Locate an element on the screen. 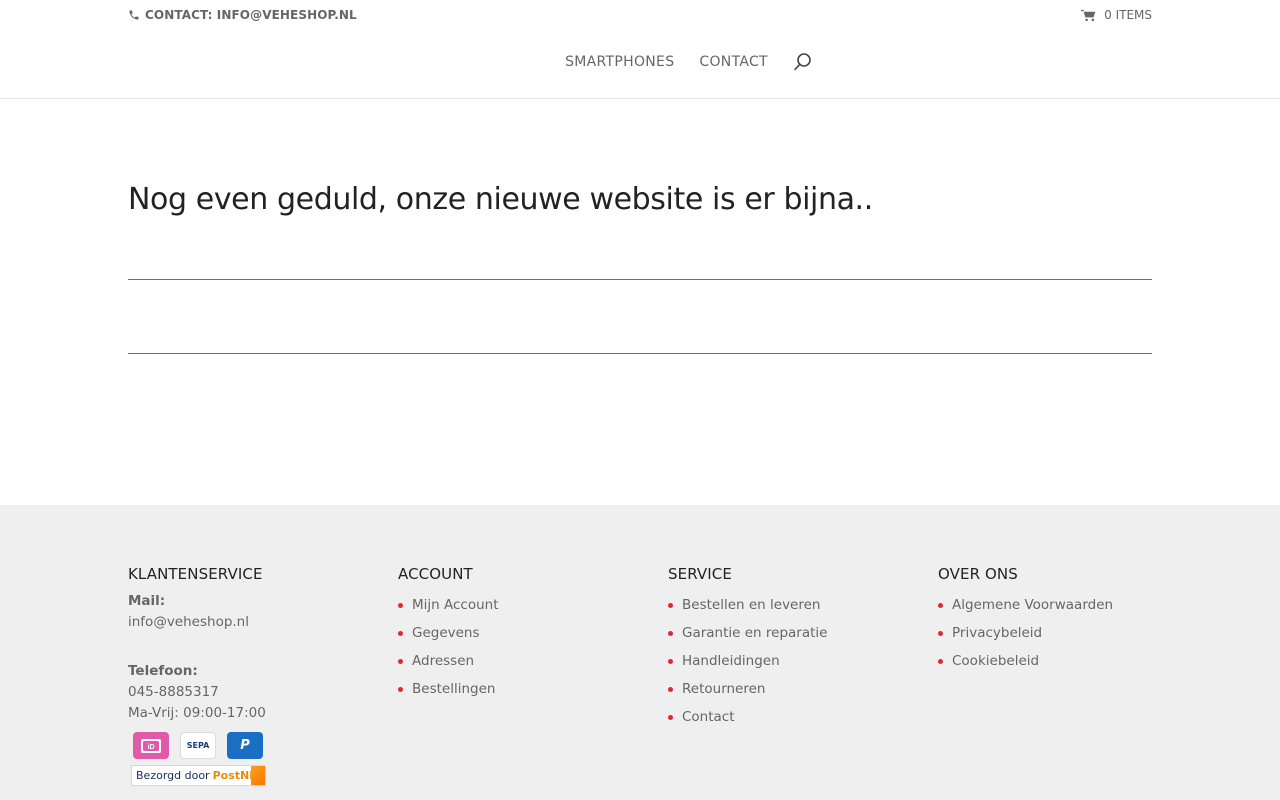 The image size is (1280, 800). footer-link-bestellingen: Bestellingen is located at coordinates (518, 689).